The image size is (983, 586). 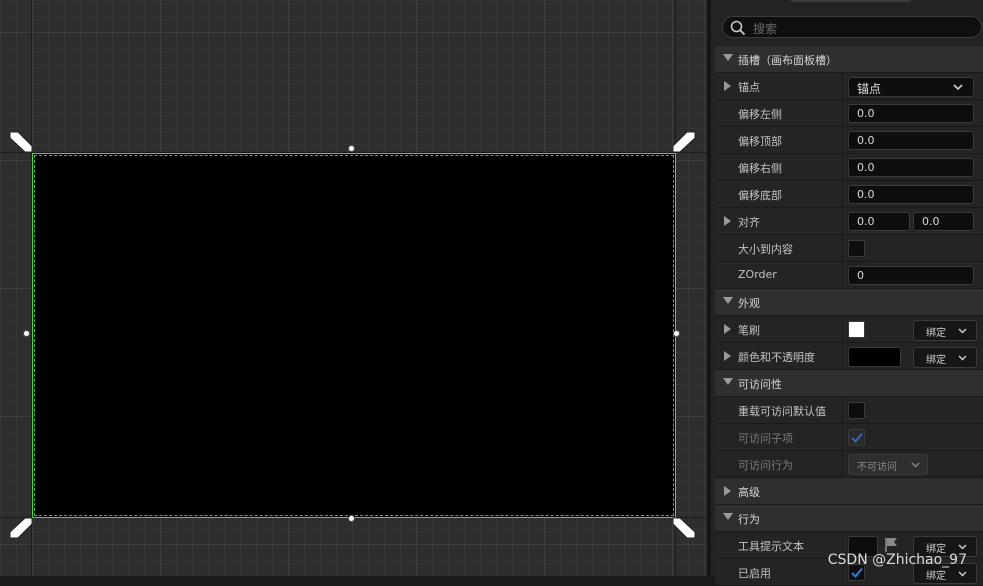 What do you see at coordinates (849, 518) in the screenshot?
I see `category-behavior: 行为` at bounding box center [849, 518].